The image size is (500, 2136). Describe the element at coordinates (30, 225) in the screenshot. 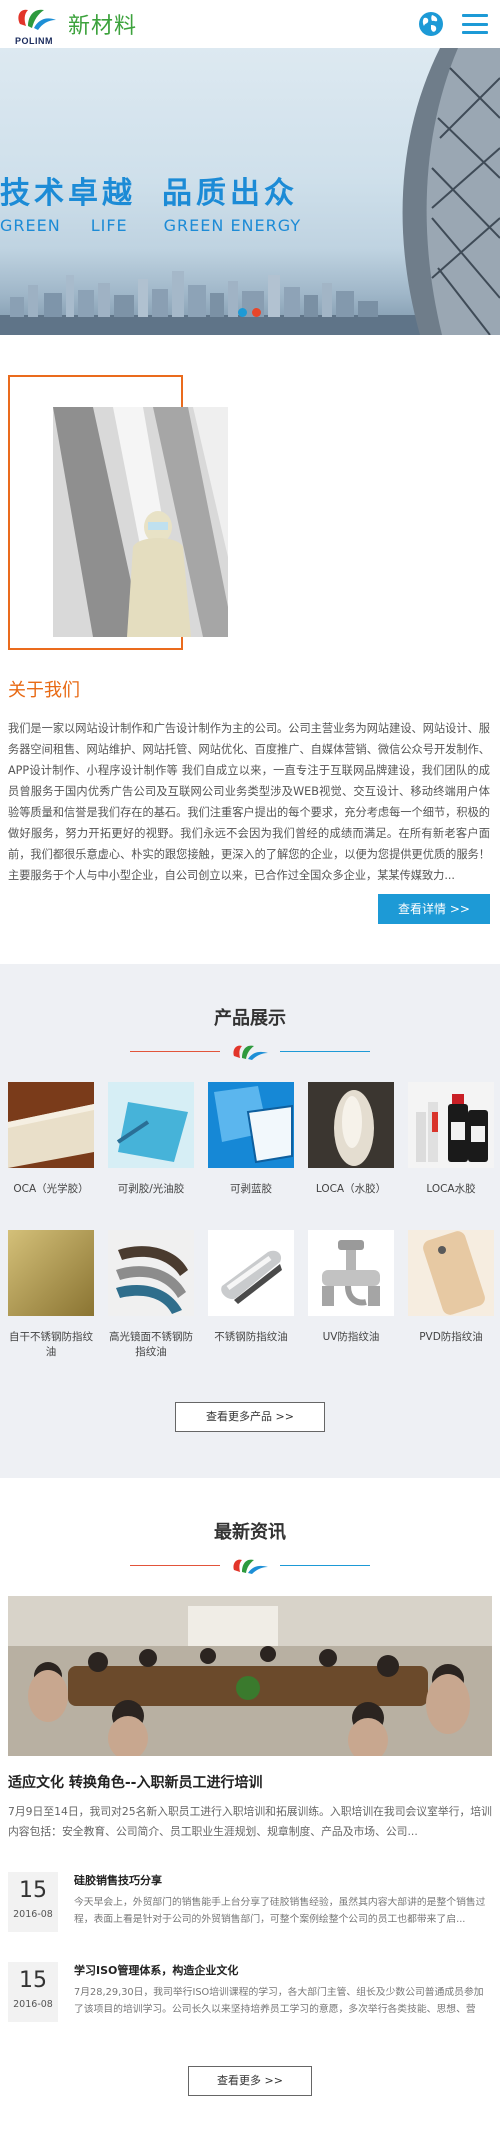

I see `banner-sub-1: GREEN` at that location.